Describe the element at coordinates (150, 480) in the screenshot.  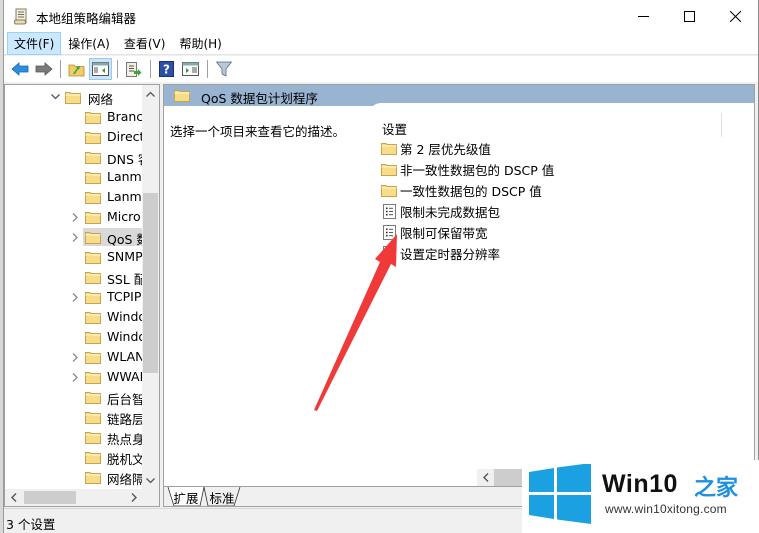
I see `scroll-down-arrow` at that location.